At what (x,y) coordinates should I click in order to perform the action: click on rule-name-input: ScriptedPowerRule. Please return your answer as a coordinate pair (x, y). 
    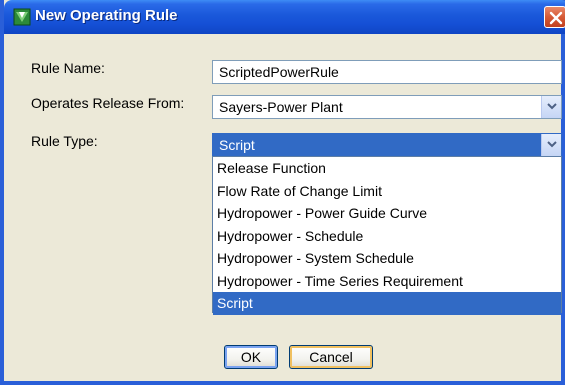
    Looking at the image, I should click on (387, 72).